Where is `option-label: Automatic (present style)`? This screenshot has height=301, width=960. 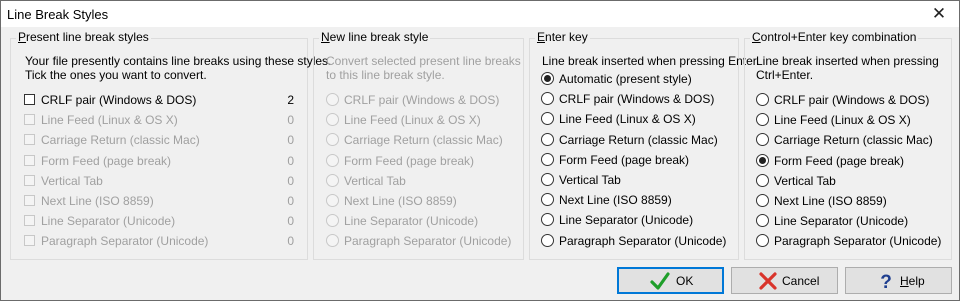 option-label: Automatic (present style) is located at coordinates (625, 79).